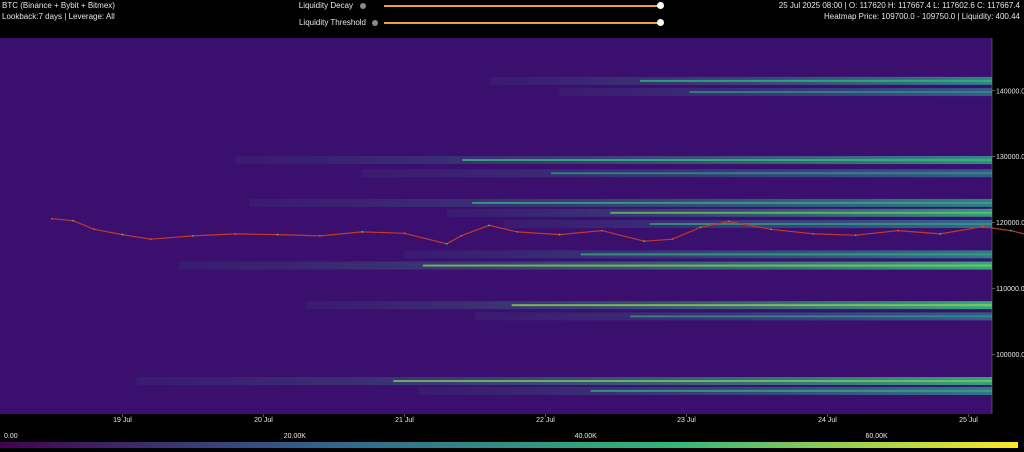 The image size is (1024, 452). What do you see at coordinates (11, 436) in the screenshot?
I see `colorbar-tick-label: 0.00` at bounding box center [11, 436].